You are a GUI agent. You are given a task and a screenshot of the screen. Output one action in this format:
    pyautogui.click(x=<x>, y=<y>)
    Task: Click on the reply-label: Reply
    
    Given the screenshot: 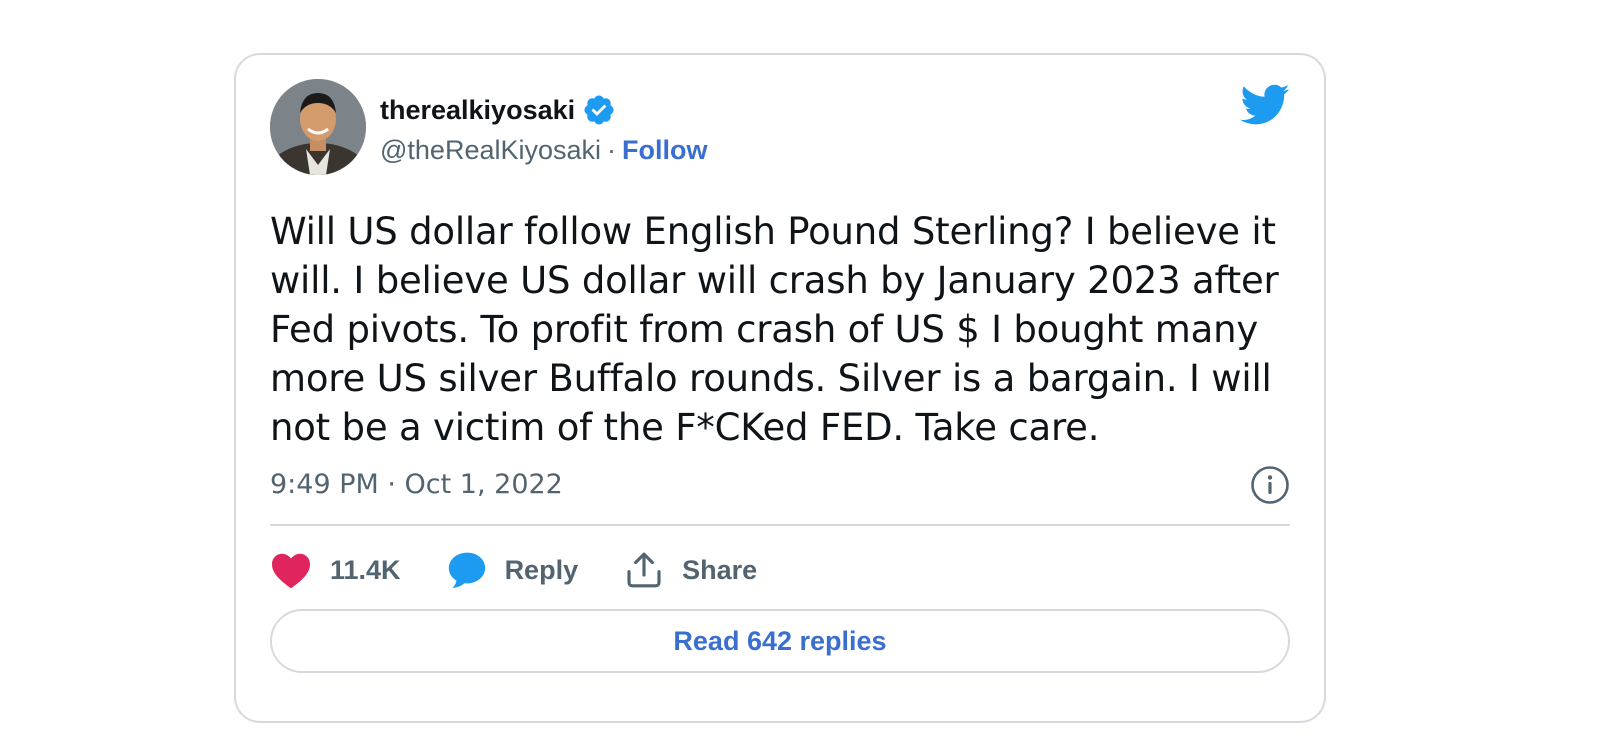 What is the action you would take?
    pyautogui.click(x=541, y=569)
    